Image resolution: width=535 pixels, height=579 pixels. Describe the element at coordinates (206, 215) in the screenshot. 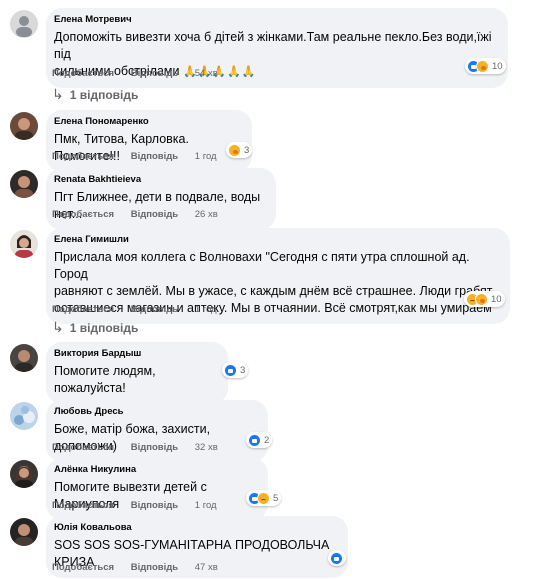

I see `comment-time: 26 хв` at that location.